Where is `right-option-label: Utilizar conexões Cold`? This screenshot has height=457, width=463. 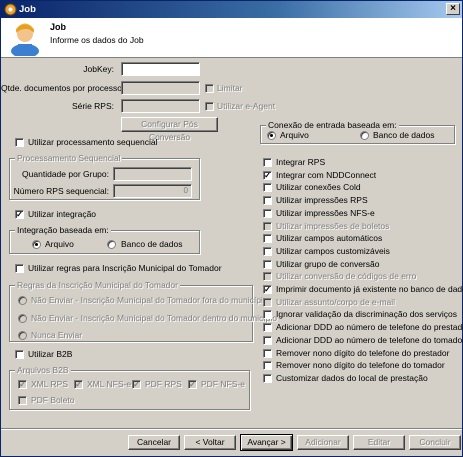
right-option-label: Utilizar conexões Cold is located at coordinates (318, 187).